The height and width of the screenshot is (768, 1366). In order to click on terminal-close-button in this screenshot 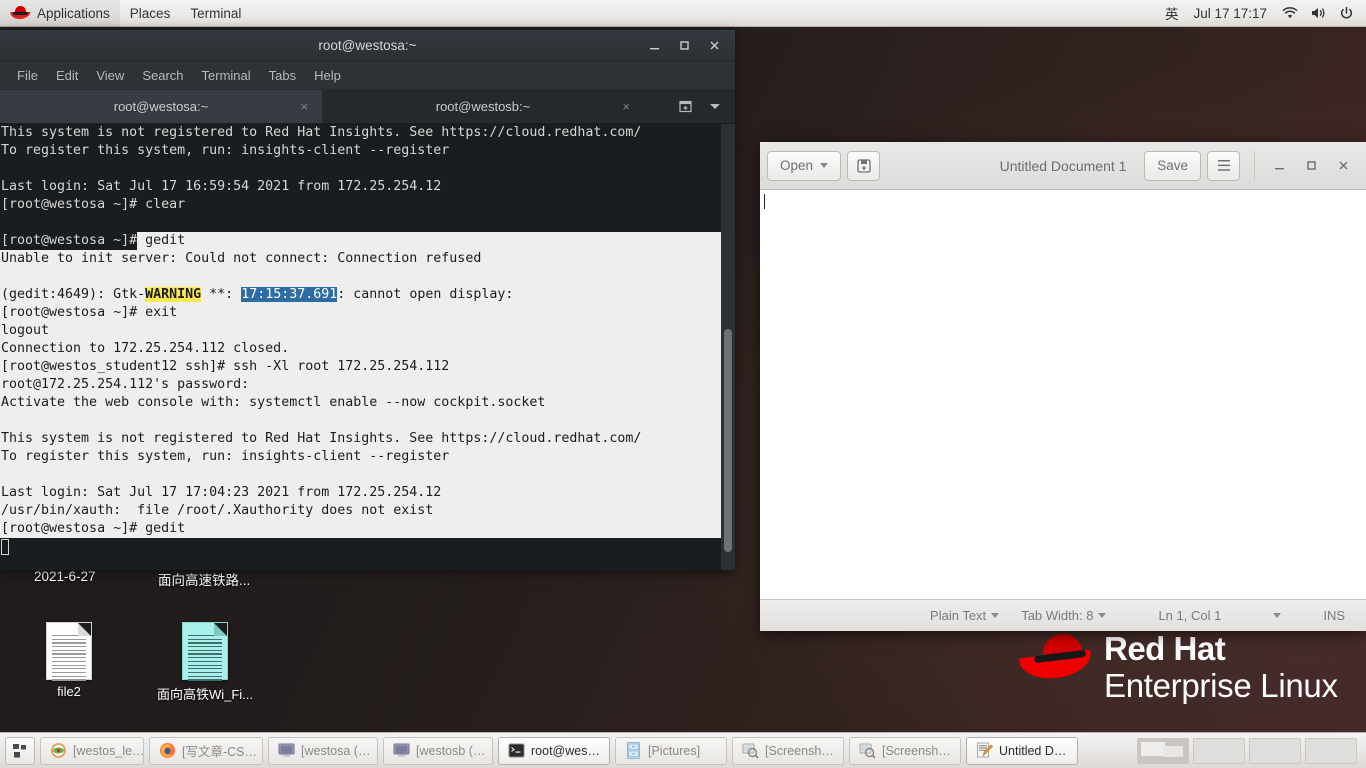, I will do `click(714, 46)`.